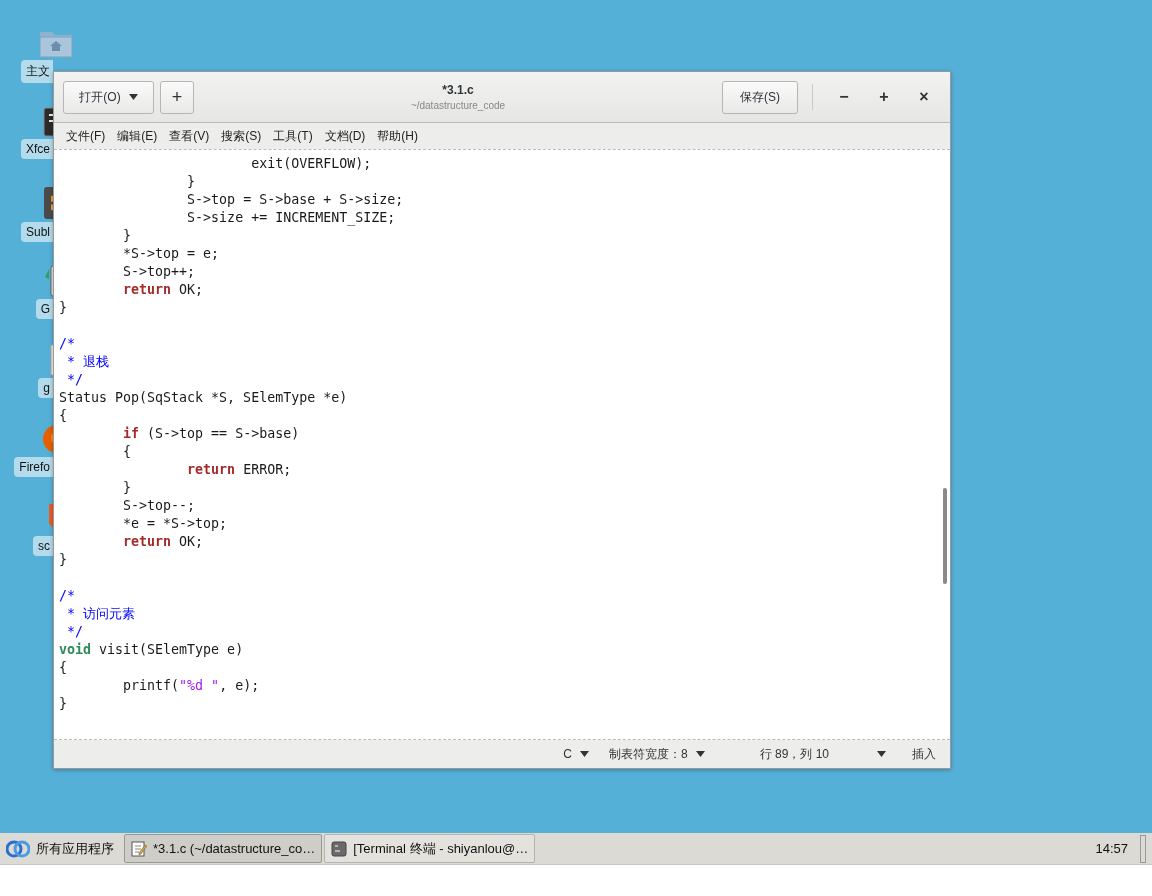 The width and height of the screenshot is (1152, 896). What do you see at coordinates (86, 136) in the screenshot?
I see `menu-item: 文件(F)` at bounding box center [86, 136].